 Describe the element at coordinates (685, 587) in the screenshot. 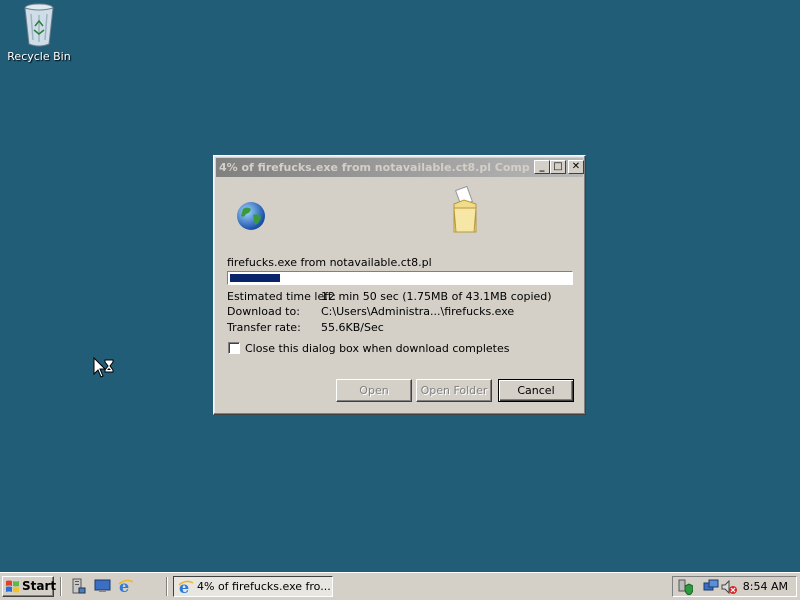

I see `security-shield-icon` at that location.